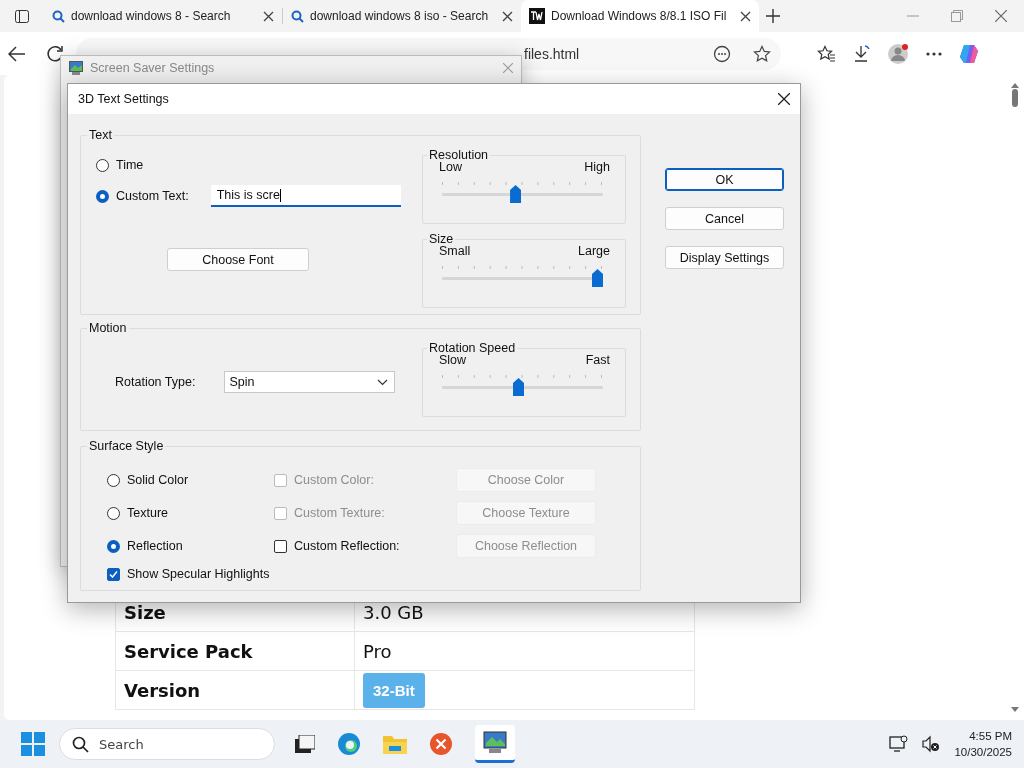 The height and width of the screenshot is (768, 1024). What do you see at coordinates (130, 165) in the screenshot?
I see `radio-label: Time` at bounding box center [130, 165].